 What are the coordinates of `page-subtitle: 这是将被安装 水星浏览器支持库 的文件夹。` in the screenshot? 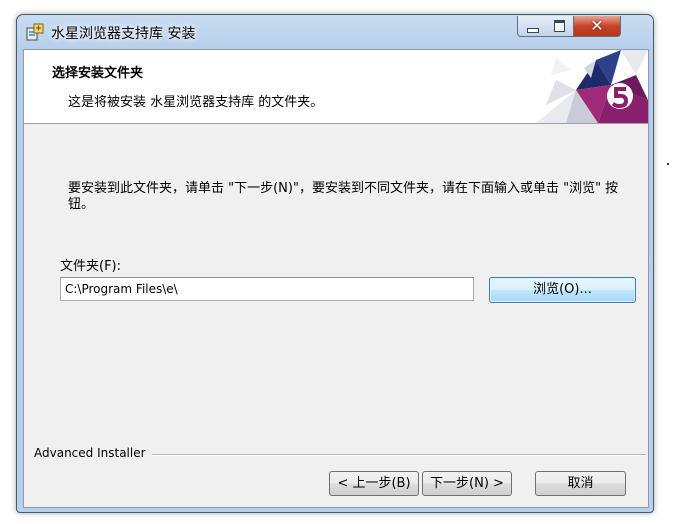 It's located at (196, 102).